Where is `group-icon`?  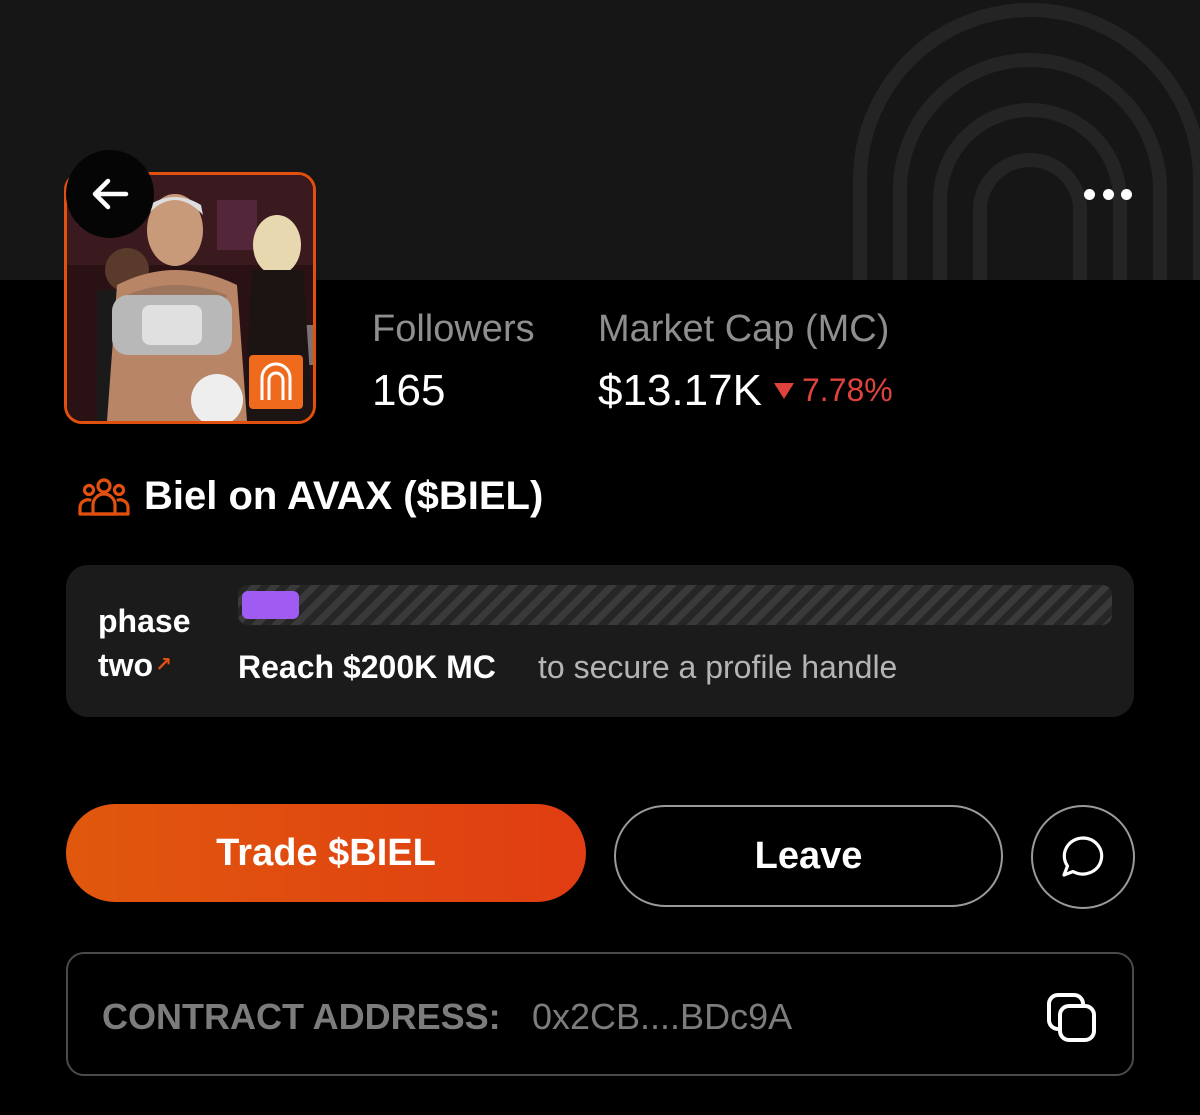
group-icon is located at coordinates (104, 496).